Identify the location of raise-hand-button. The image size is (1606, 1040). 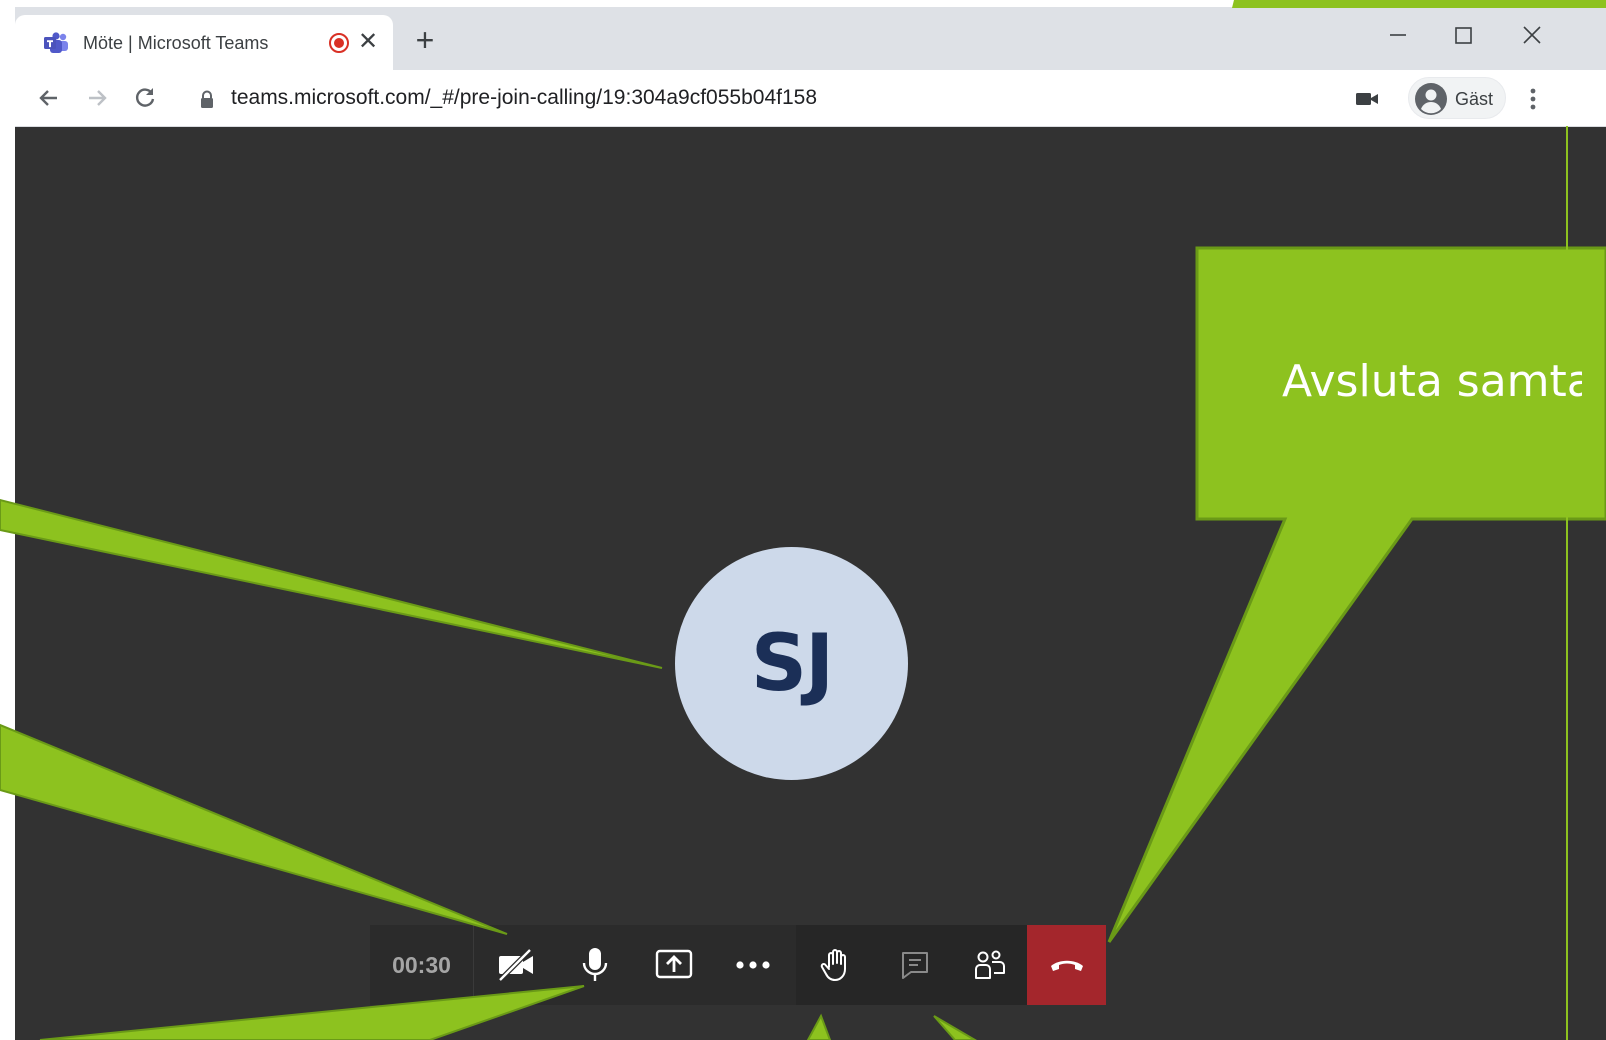
(835, 965).